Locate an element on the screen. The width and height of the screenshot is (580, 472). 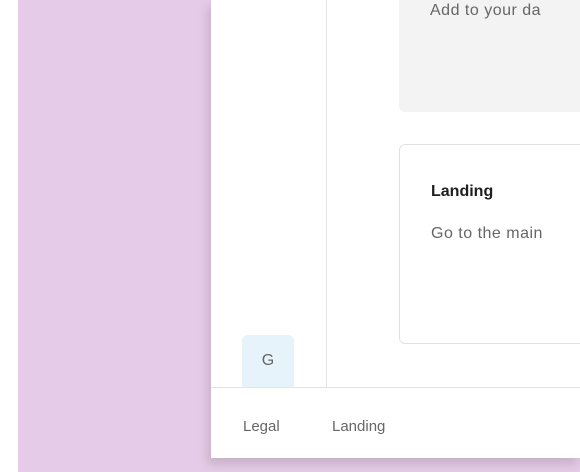
landing-card: Landing Go to the main is located at coordinates (489, 244).